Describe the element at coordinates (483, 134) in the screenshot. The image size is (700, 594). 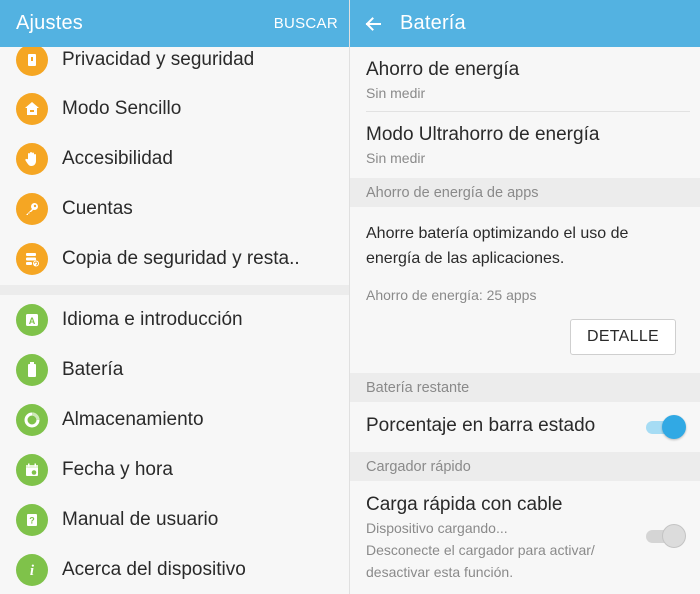
I see `ultra-power-saving-title: Modo Ultrahorro de energía` at that location.